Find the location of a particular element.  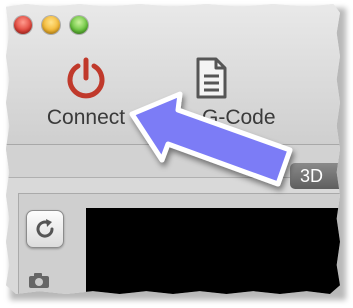

refresh-button is located at coordinates (45, 229).